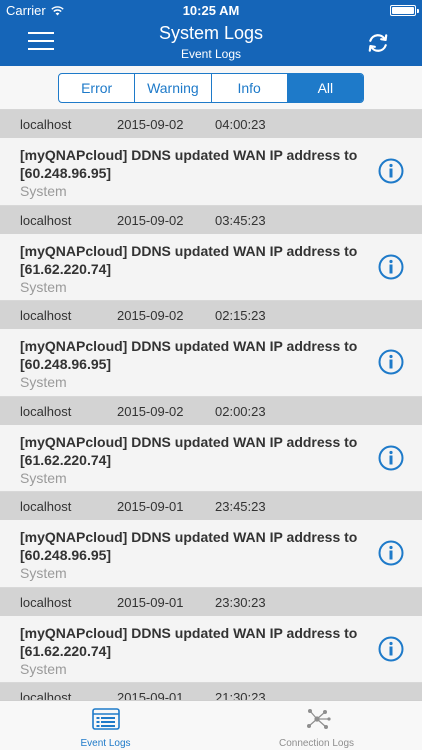 This screenshot has width=422, height=750. I want to click on filter-all: All, so click(324, 88).